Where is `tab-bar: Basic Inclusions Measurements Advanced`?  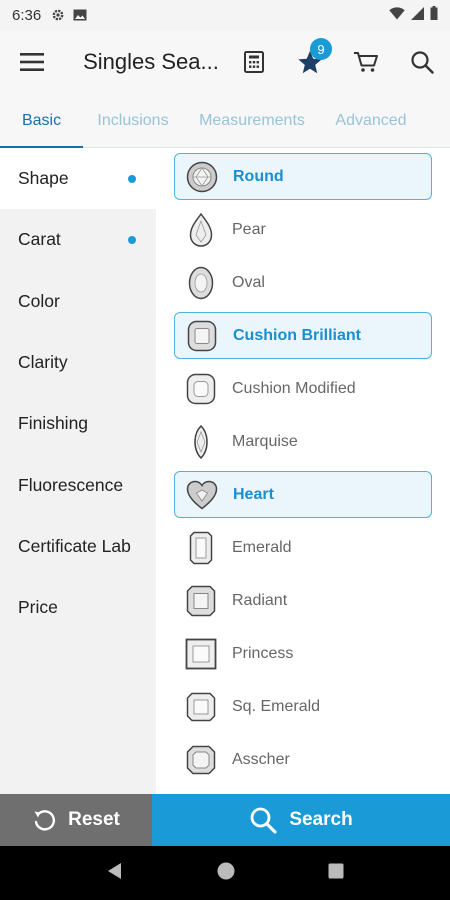 tab-bar: Basic Inclusions Measurements Advanced is located at coordinates (225, 121).